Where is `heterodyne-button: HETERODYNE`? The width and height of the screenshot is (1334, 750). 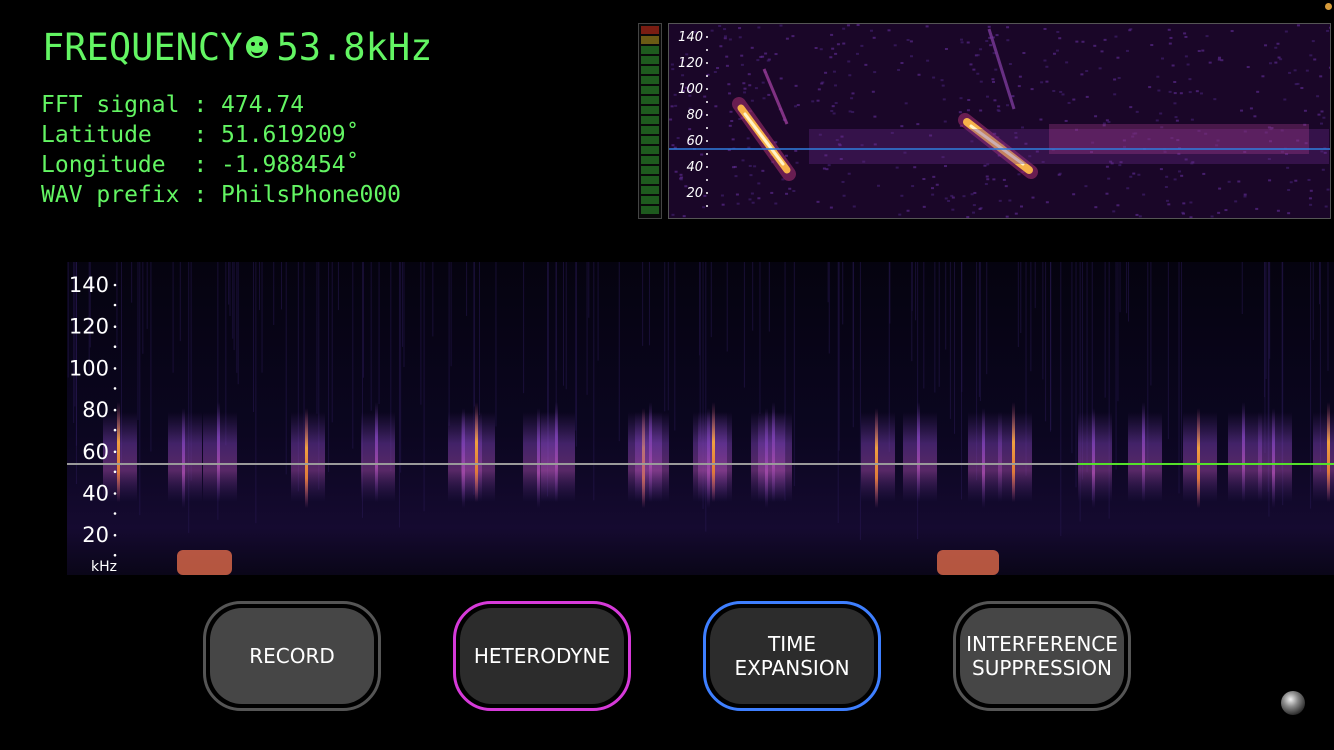 heterodyne-button: HETERODYNE is located at coordinates (542, 656).